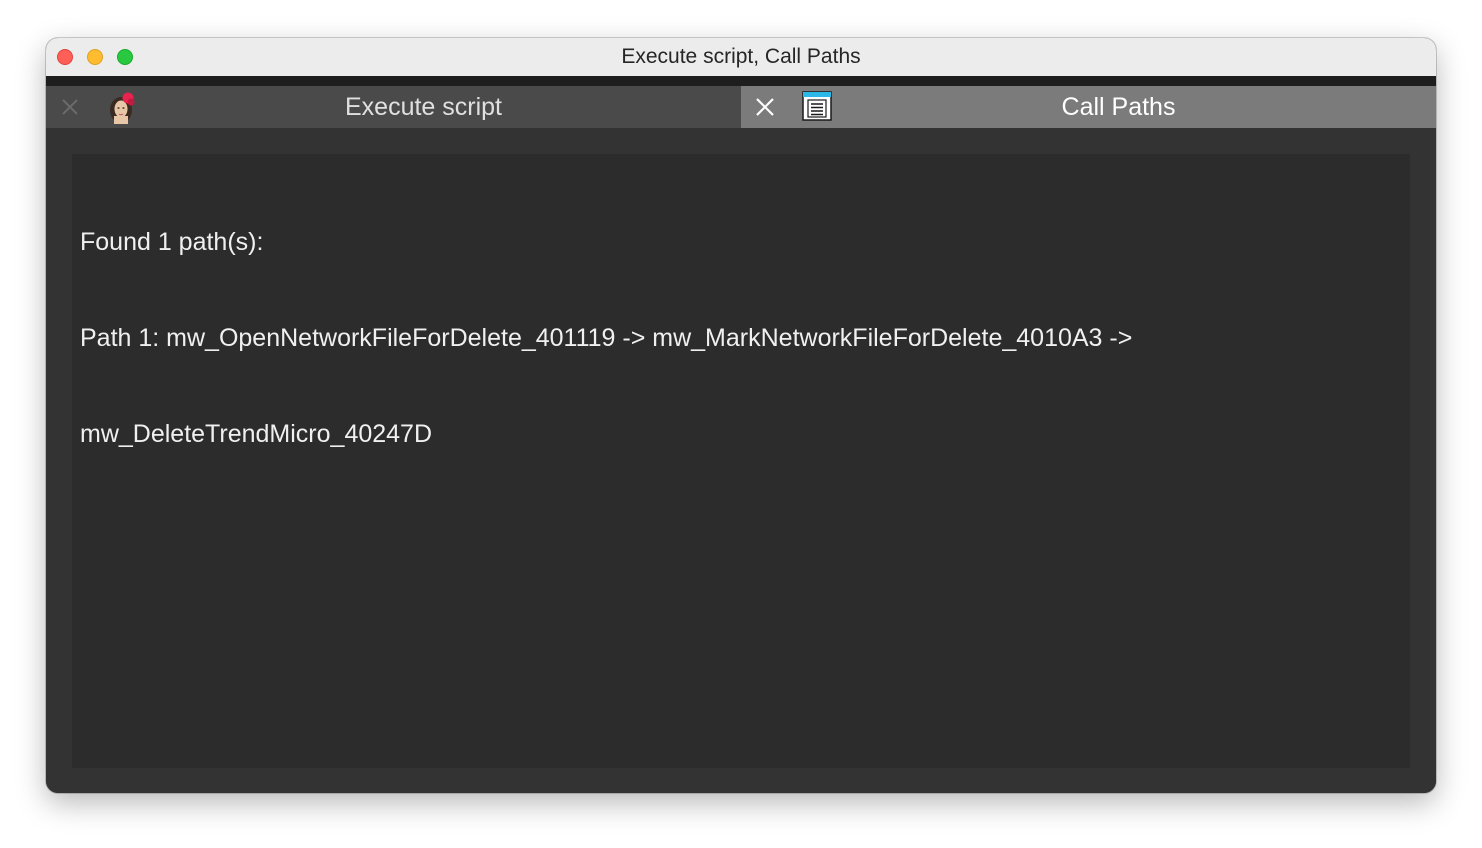 The height and width of the screenshot is (848, 1482). I want to click on output-line: Found 1 path(s):, so click(172, 242).